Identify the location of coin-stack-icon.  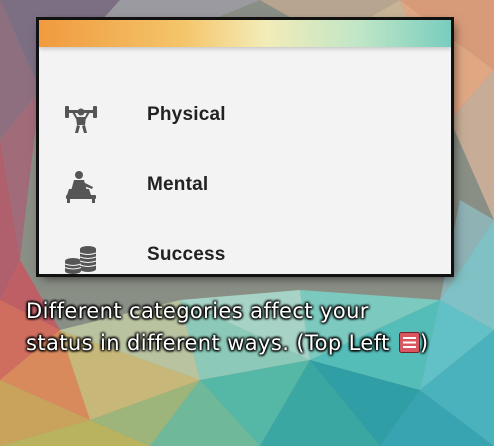
(80, 260).